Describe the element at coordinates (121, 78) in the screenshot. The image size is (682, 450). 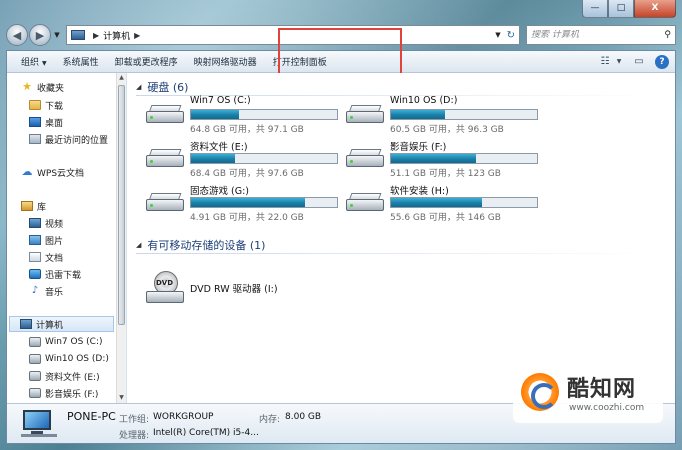
I see `scroll-up-arrow-icon: ▲` at that location.